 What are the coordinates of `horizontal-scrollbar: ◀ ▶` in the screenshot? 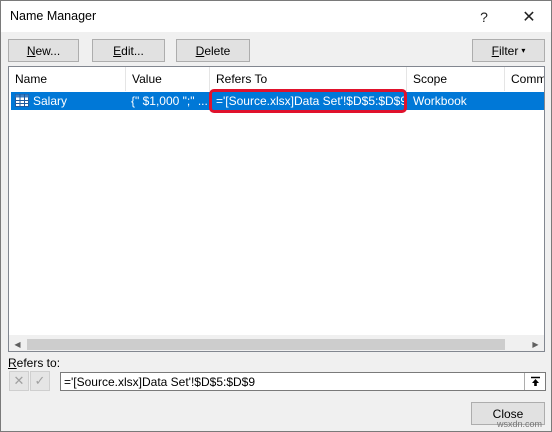 It's located at (276, 343).